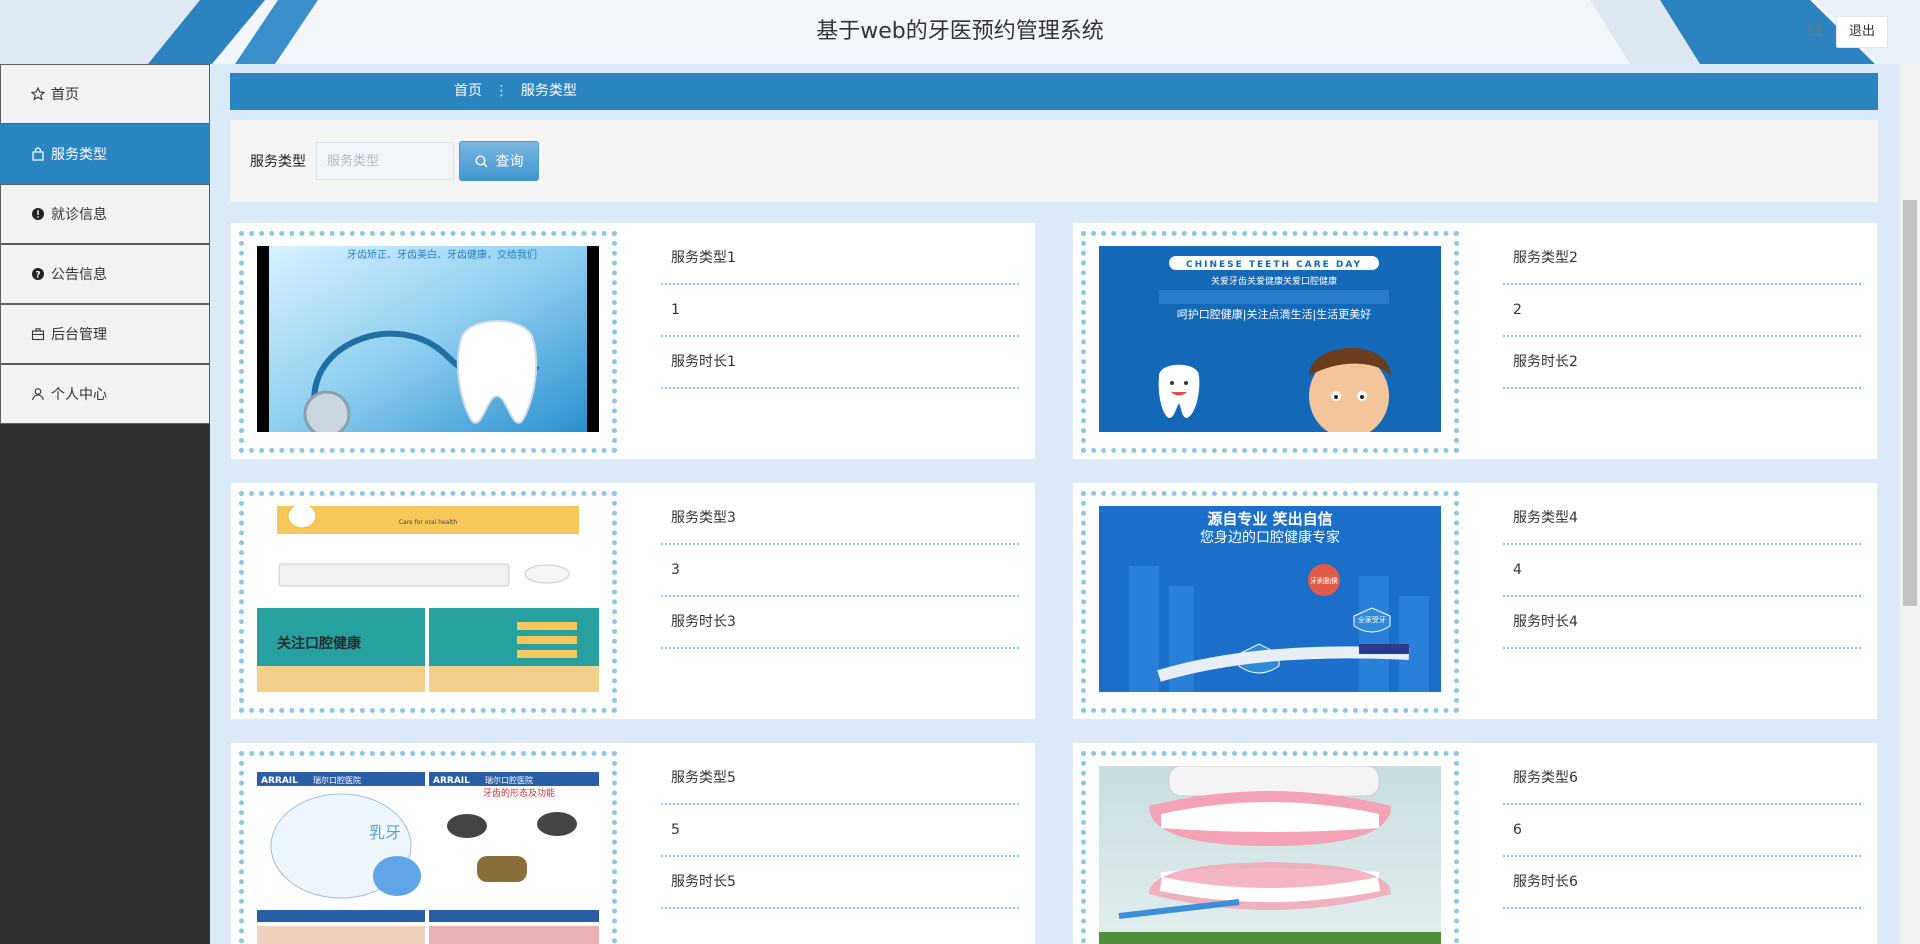  What do you see at coordinates (1269, 519) in the screenshot?
I see `svg-text: 源自专业 笑出自信` at bounding box center [1269, 519].